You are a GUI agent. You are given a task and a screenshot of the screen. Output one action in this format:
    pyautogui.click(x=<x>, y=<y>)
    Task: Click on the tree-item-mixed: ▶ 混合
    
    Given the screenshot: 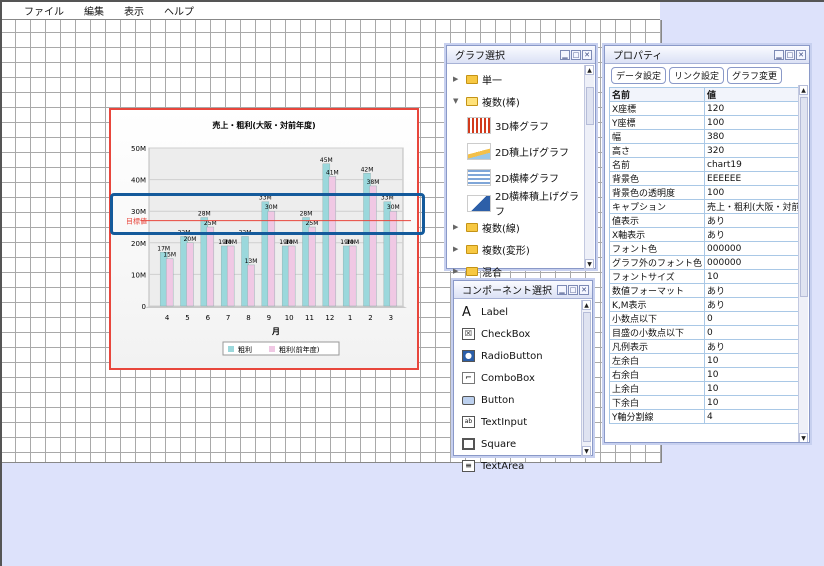 What is the action you would take?
    pyautogui.click(x=521, y=271)
    